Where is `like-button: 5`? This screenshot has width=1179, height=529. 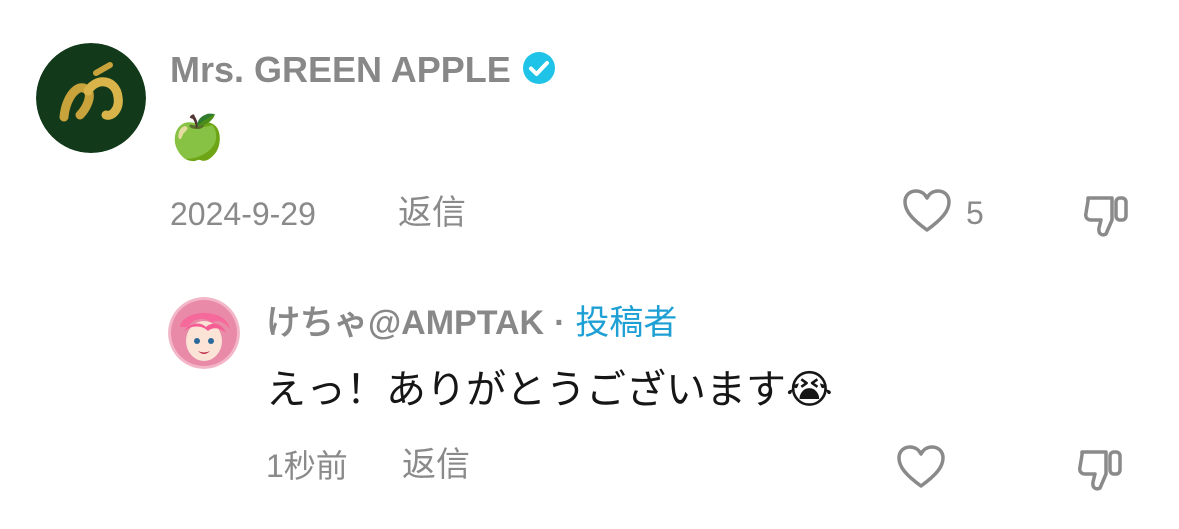
like-button: 5 is located at coordinates (943, 213).